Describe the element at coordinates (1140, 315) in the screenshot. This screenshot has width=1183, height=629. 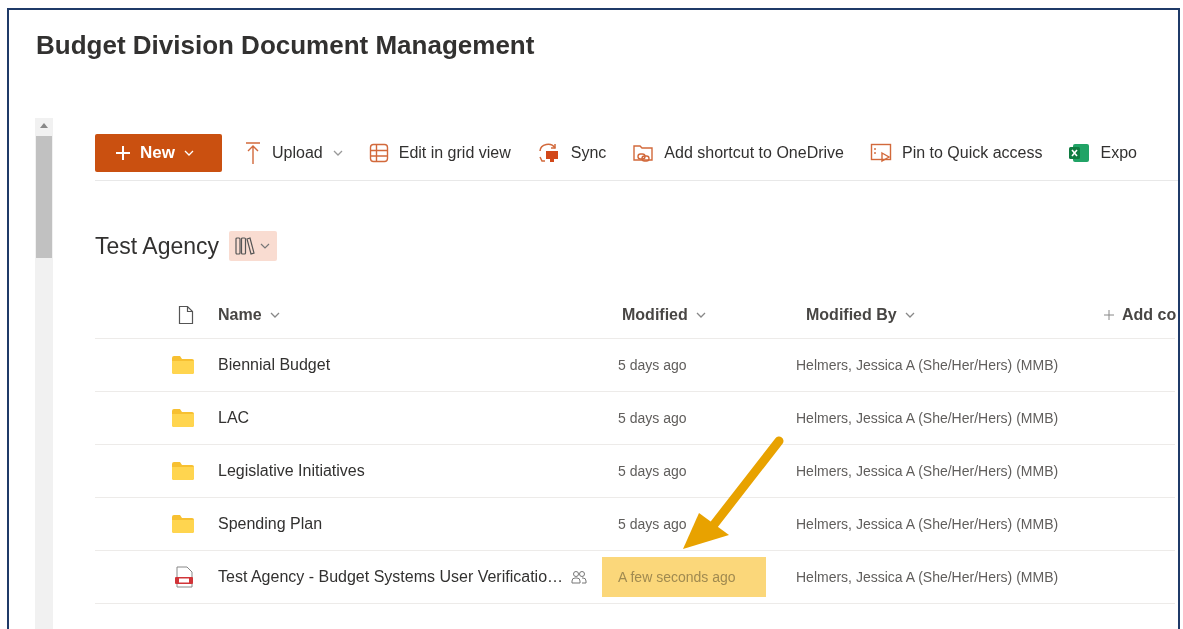
I see `add-column-button: Add co` at that location.